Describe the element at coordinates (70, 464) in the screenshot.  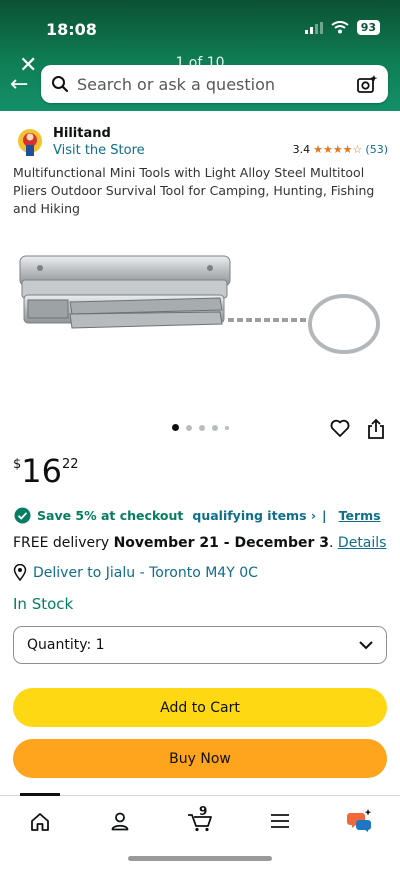
I see `price-fraction: 22` at that location.